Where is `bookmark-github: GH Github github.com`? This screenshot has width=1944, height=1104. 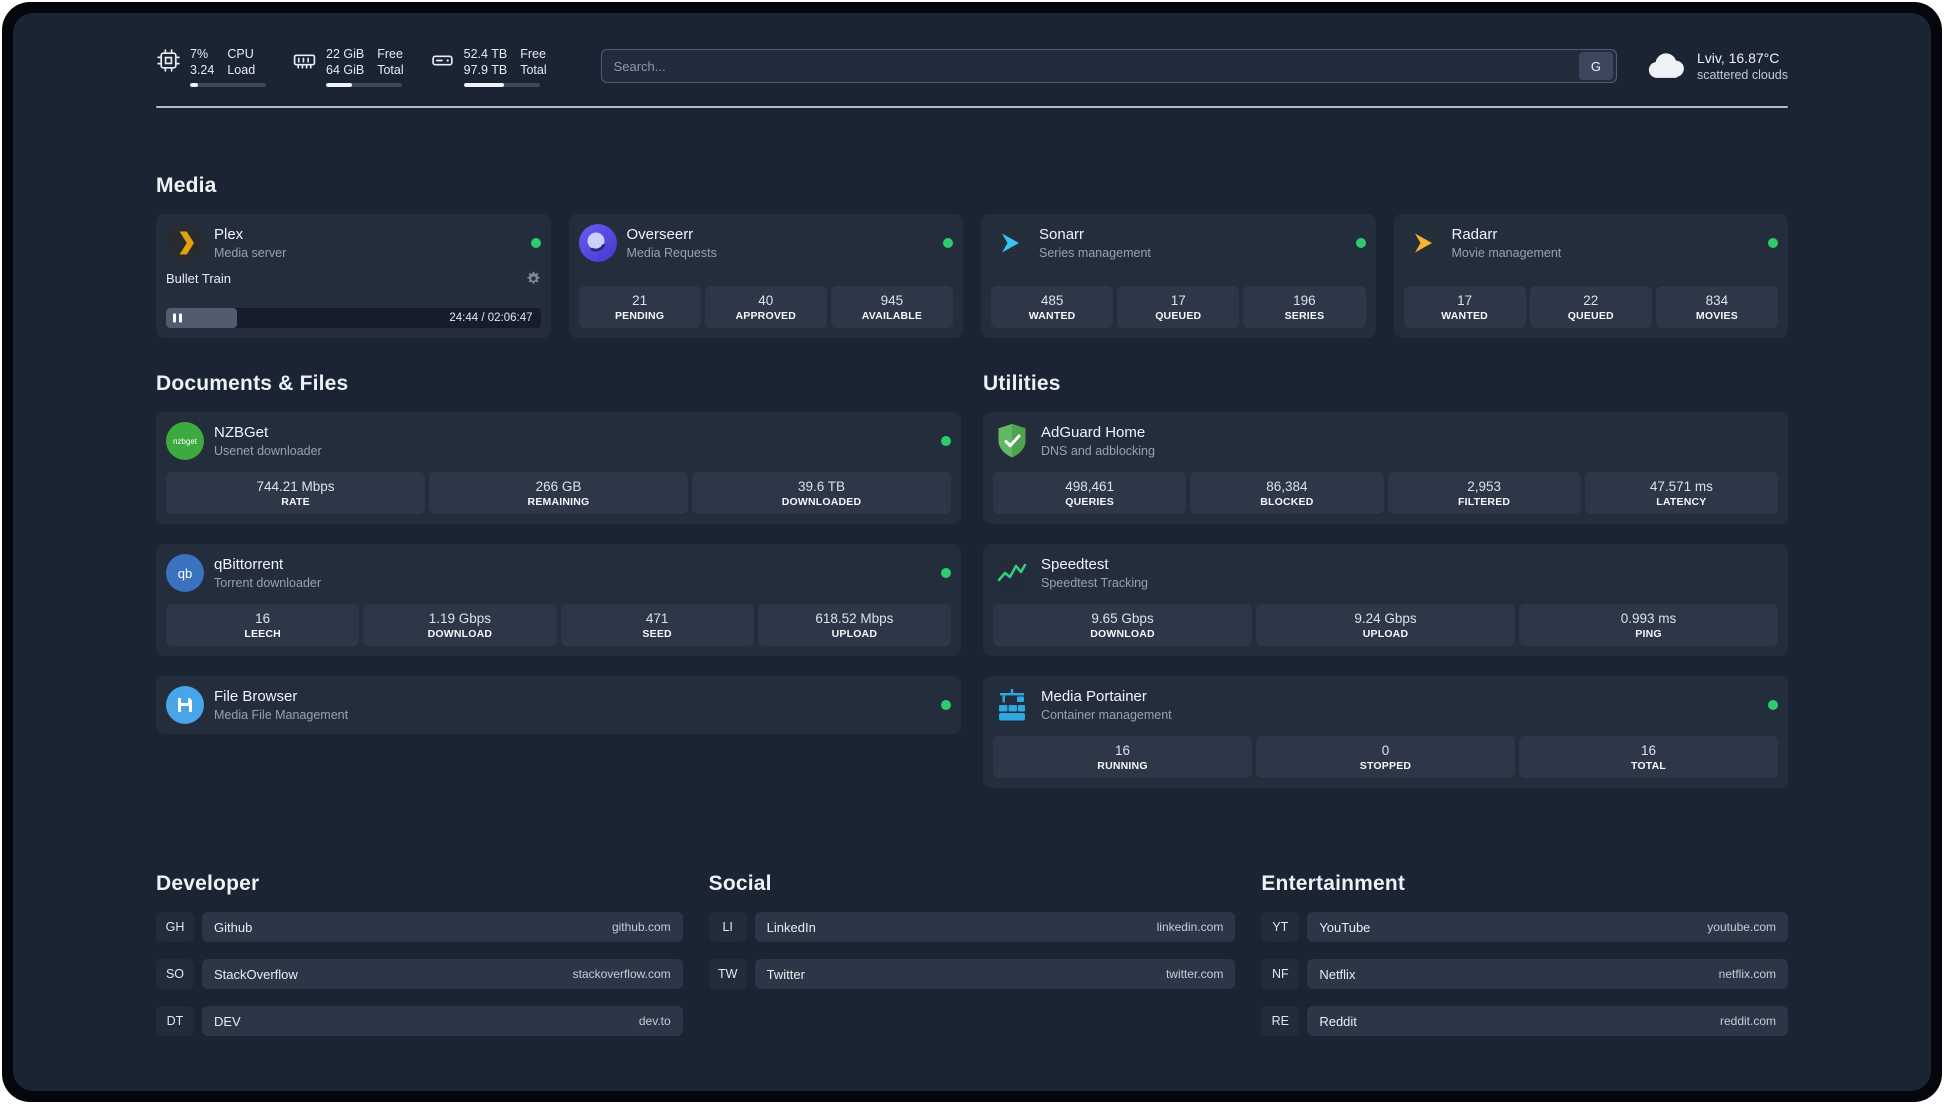 bookmark-github: GH Github github.com is located at coordinates (419, 927).